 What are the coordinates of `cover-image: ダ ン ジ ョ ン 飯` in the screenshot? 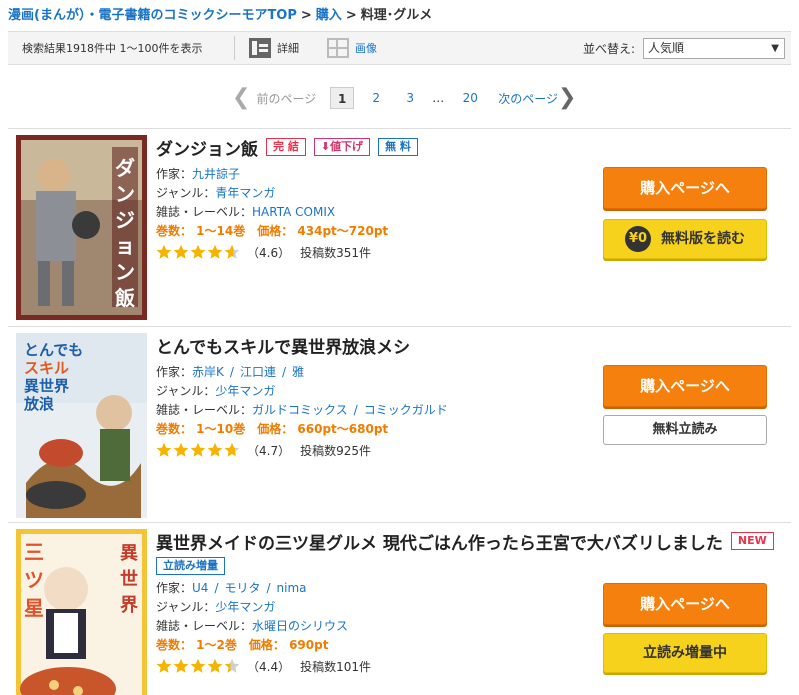 It's located at (81, 227).